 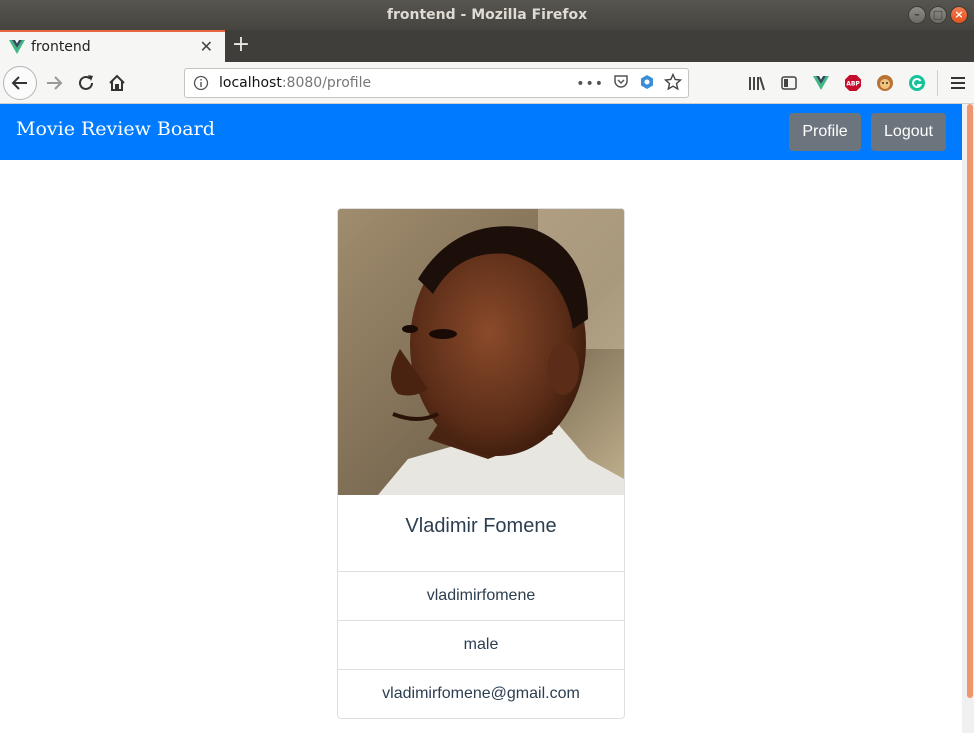 I want to click on vue-logo-icon, so click(x=17, y=47).